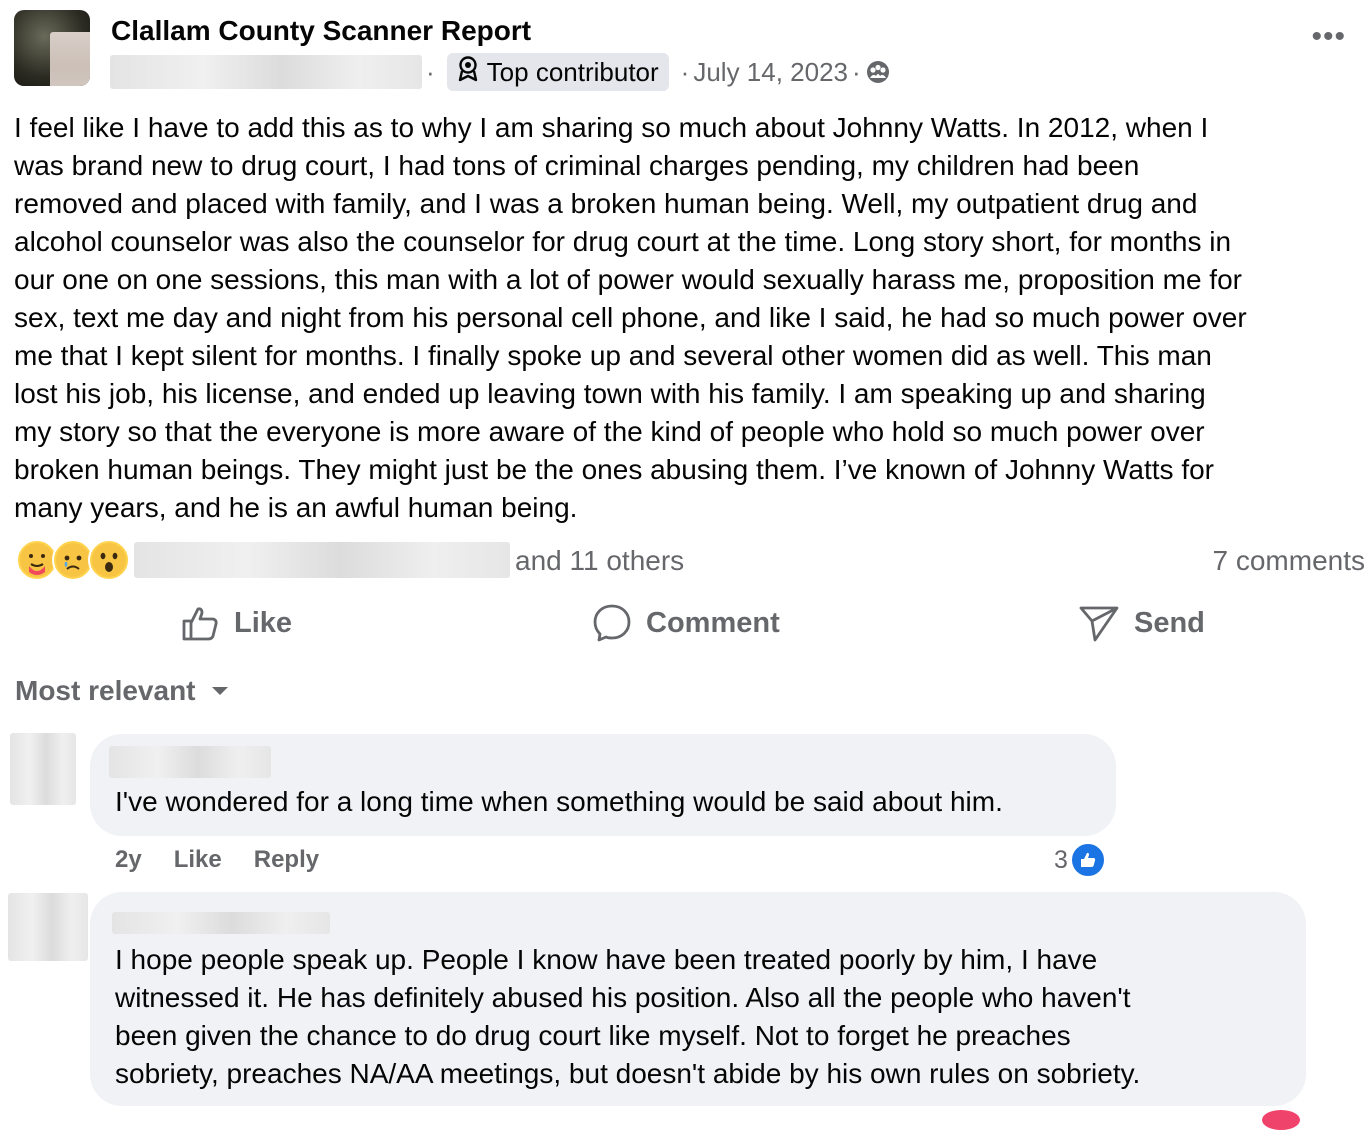  I want to click on group-privacy-icon, so click(878, 72).